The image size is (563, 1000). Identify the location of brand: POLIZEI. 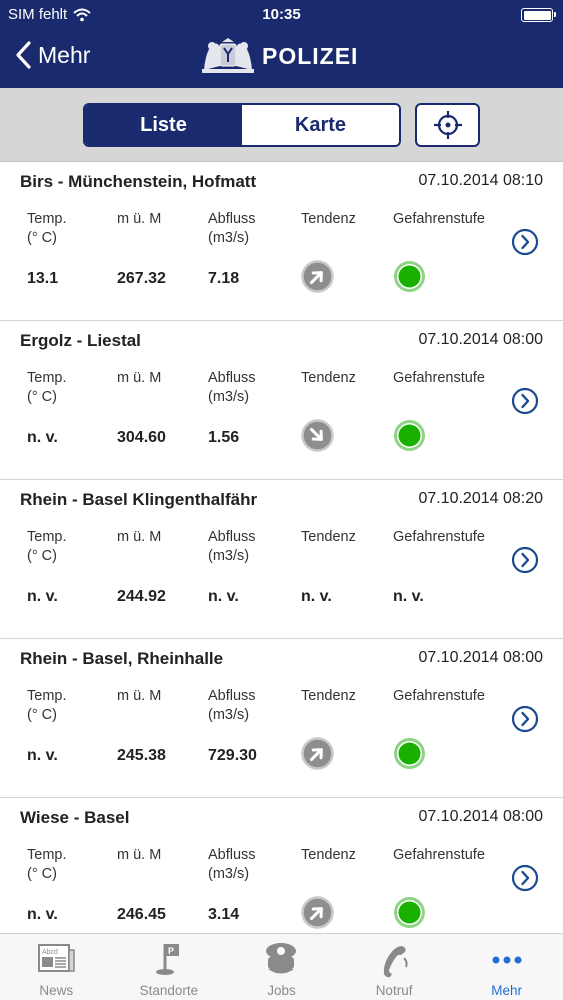
(279, 56).